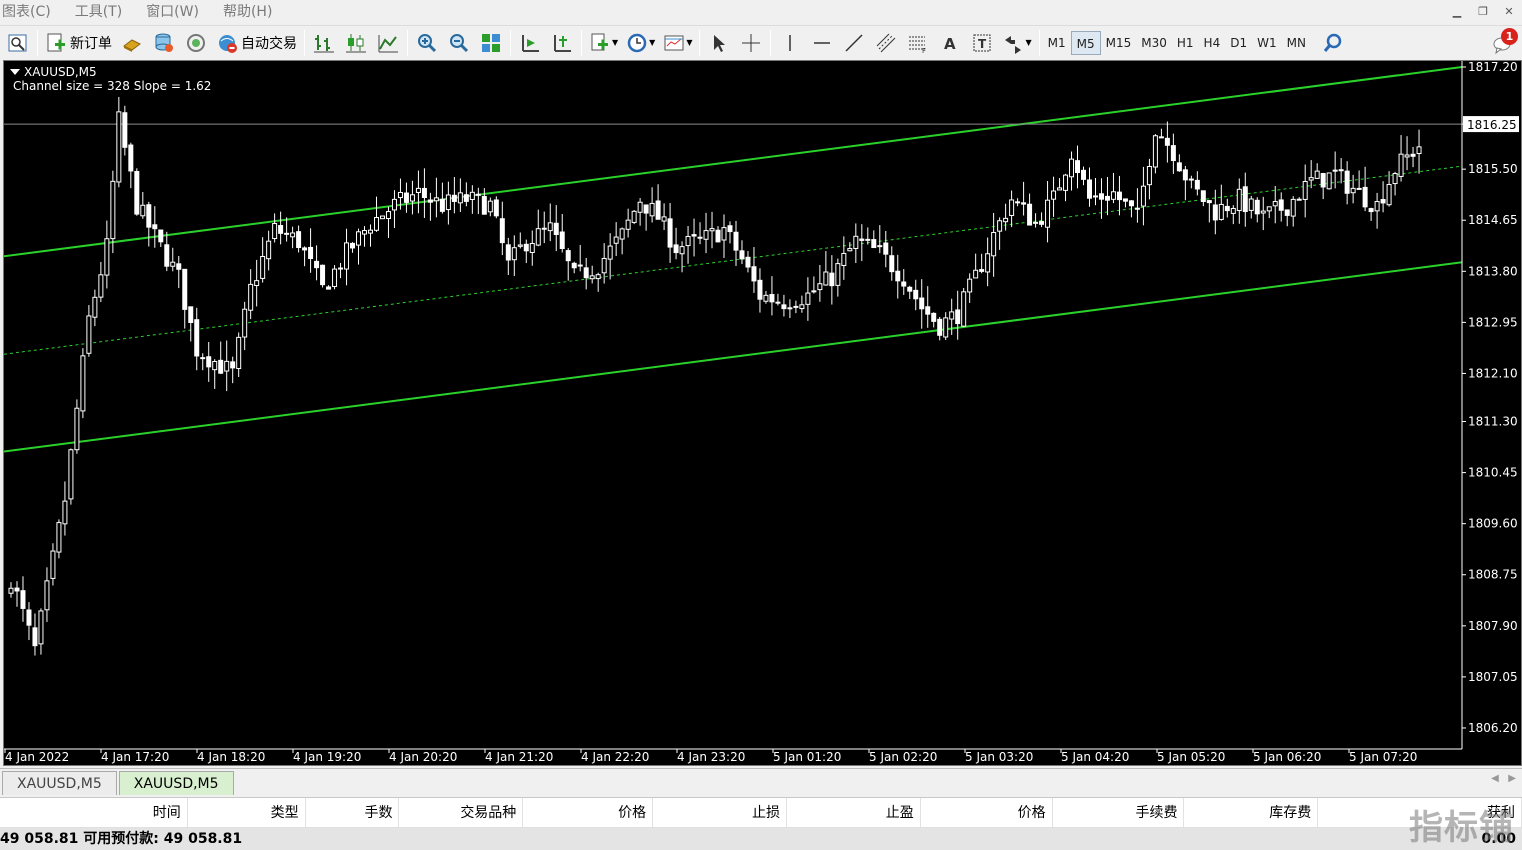 The height and width of the screenshot is (850, 1522). Describe the element at coordinates (172, 12) in the screenshot. I see `menu-window: 窗口(W)` at that location.